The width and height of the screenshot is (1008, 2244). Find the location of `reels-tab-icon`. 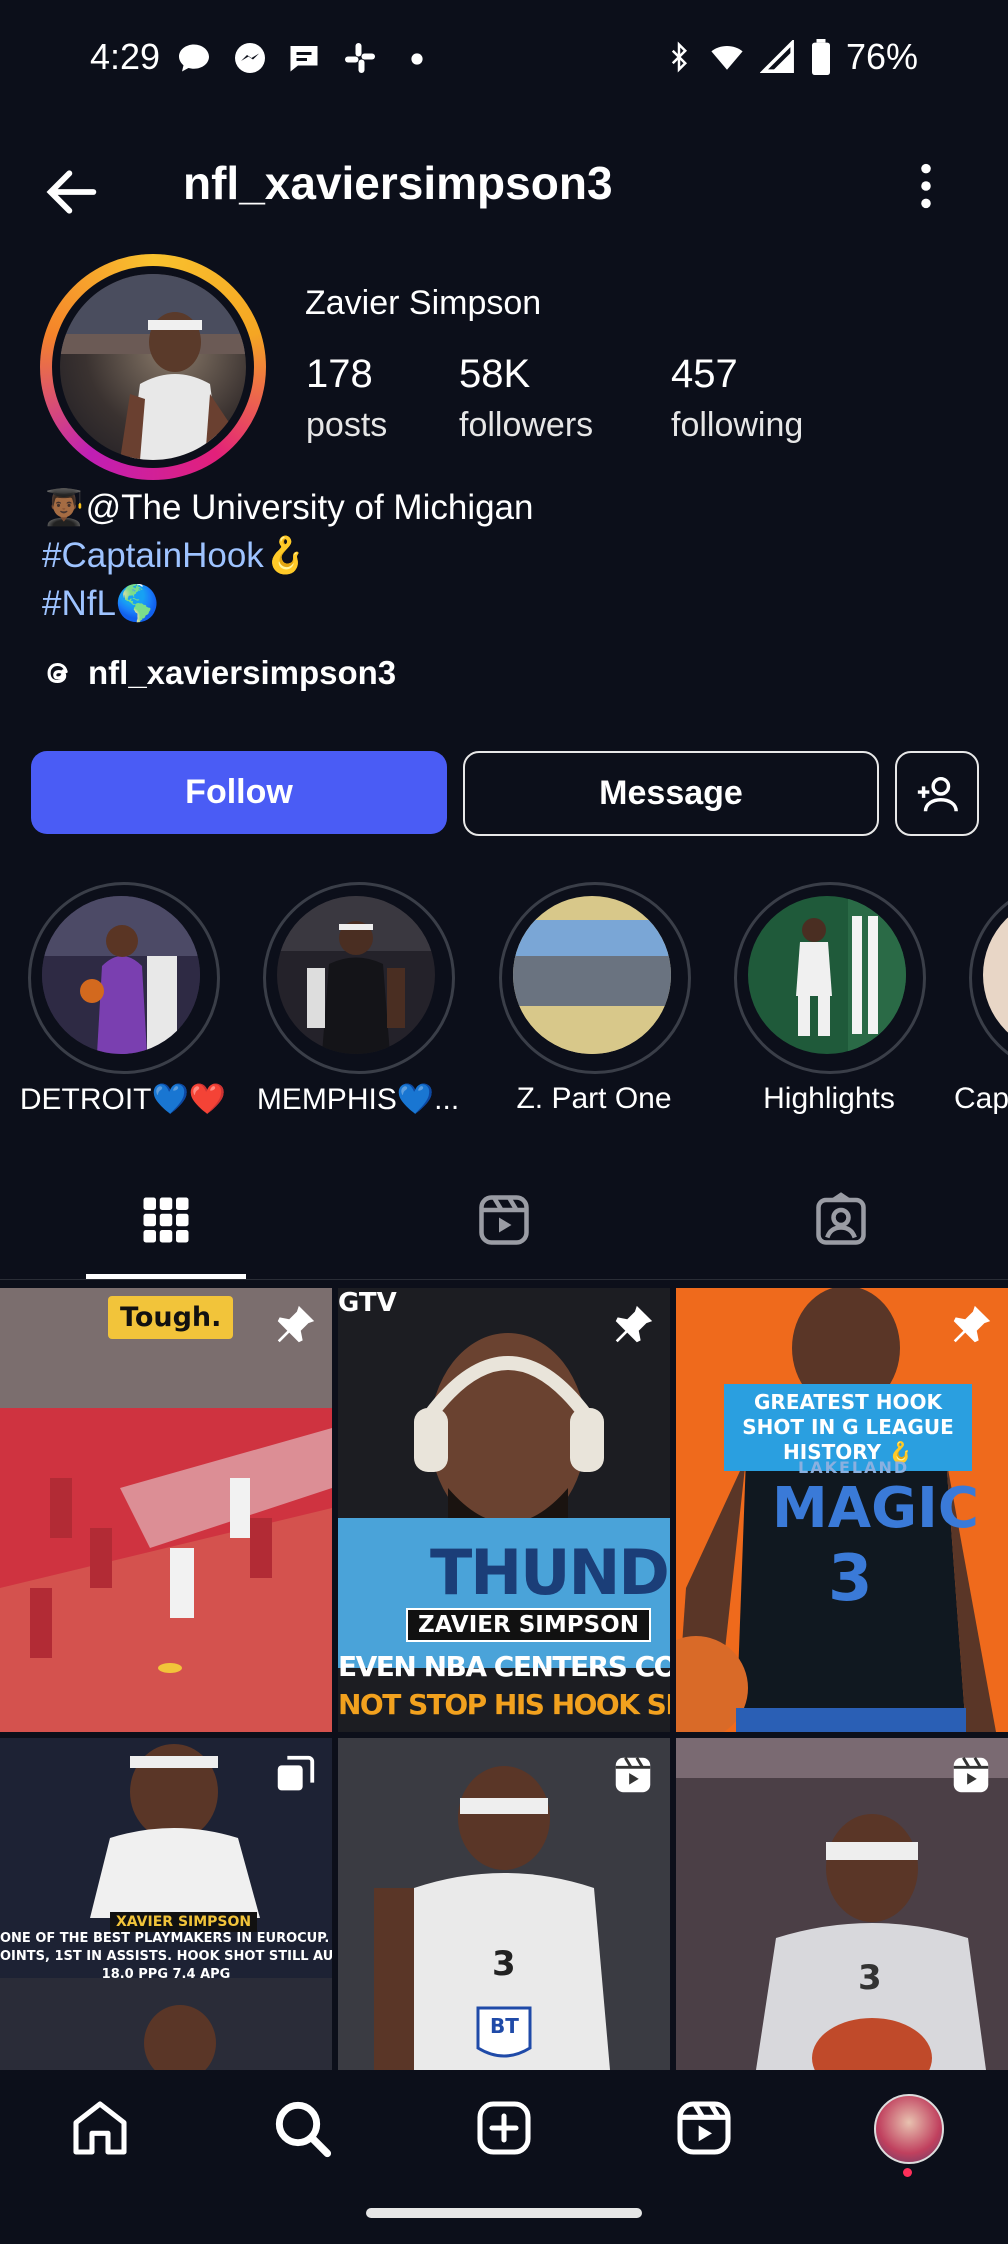

reels-tab-icon is located at coordinates (504, 1220).